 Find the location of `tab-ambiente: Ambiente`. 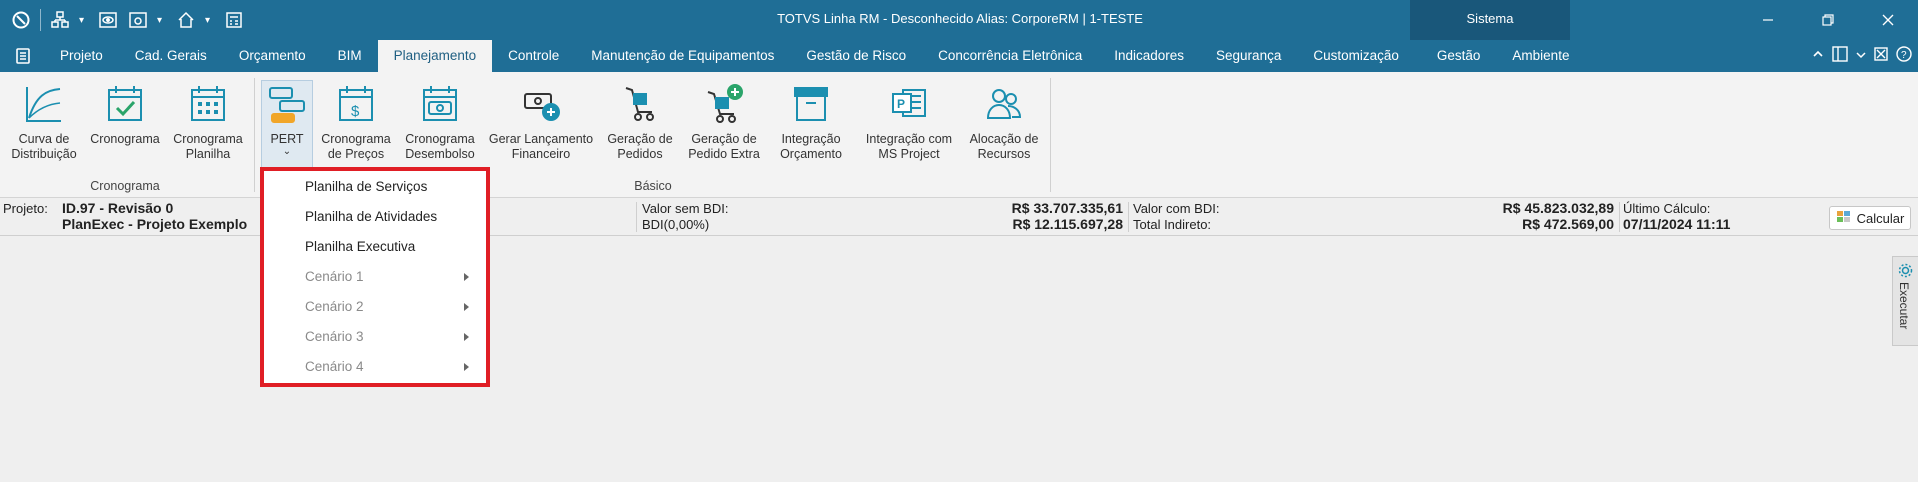

tab-ambiente: Ambiente is located at coordinates (1540, 56).